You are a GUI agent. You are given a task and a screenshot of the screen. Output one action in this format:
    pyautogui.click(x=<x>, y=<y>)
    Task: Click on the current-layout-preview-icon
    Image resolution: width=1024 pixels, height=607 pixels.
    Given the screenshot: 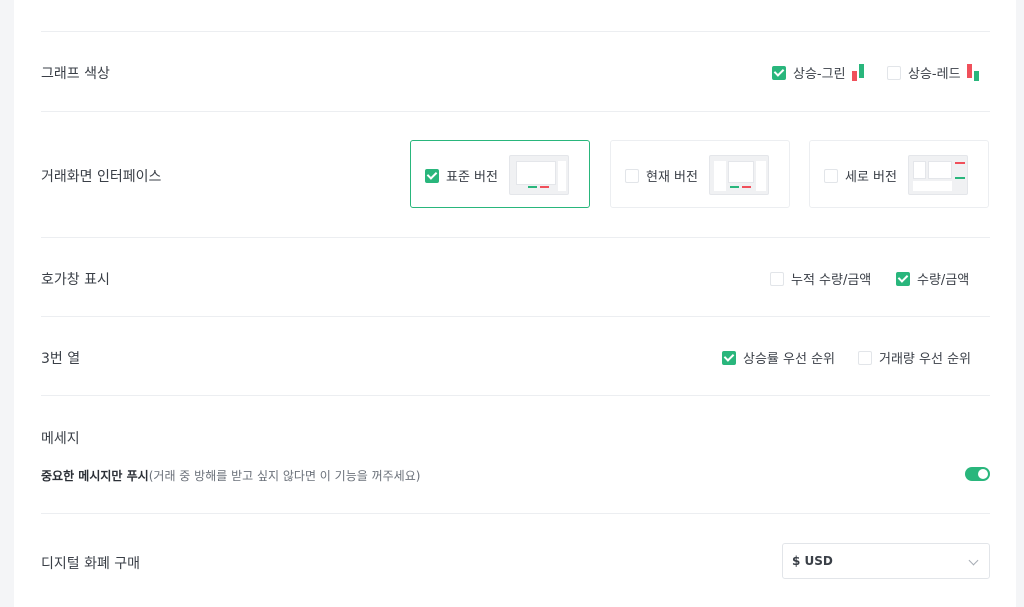 What is the action you would take?
    pyautogui.click(x=739, y=175)
    